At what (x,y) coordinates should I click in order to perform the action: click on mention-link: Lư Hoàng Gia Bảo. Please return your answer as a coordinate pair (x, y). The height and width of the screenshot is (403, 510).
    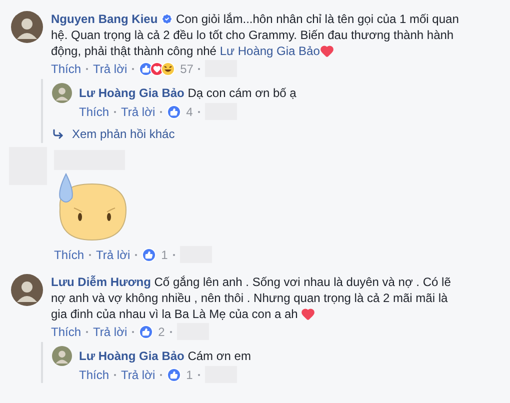
    Looking at the image, I should click on (270, 51).